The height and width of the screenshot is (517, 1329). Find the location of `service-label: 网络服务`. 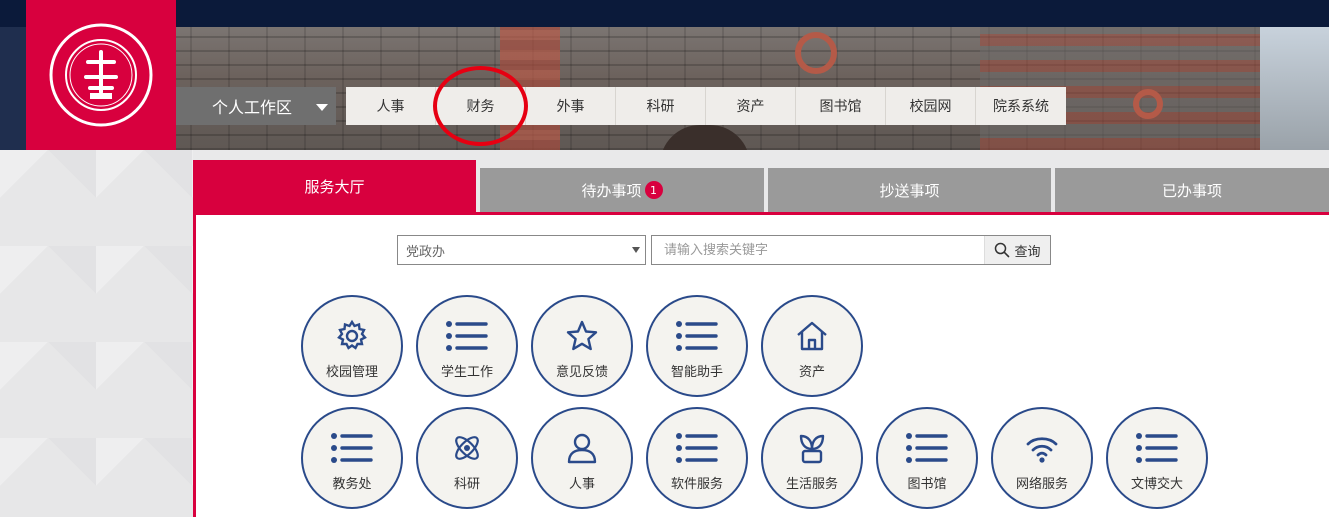

service-label: 网络服务 is located at coordinates (1041, 484).